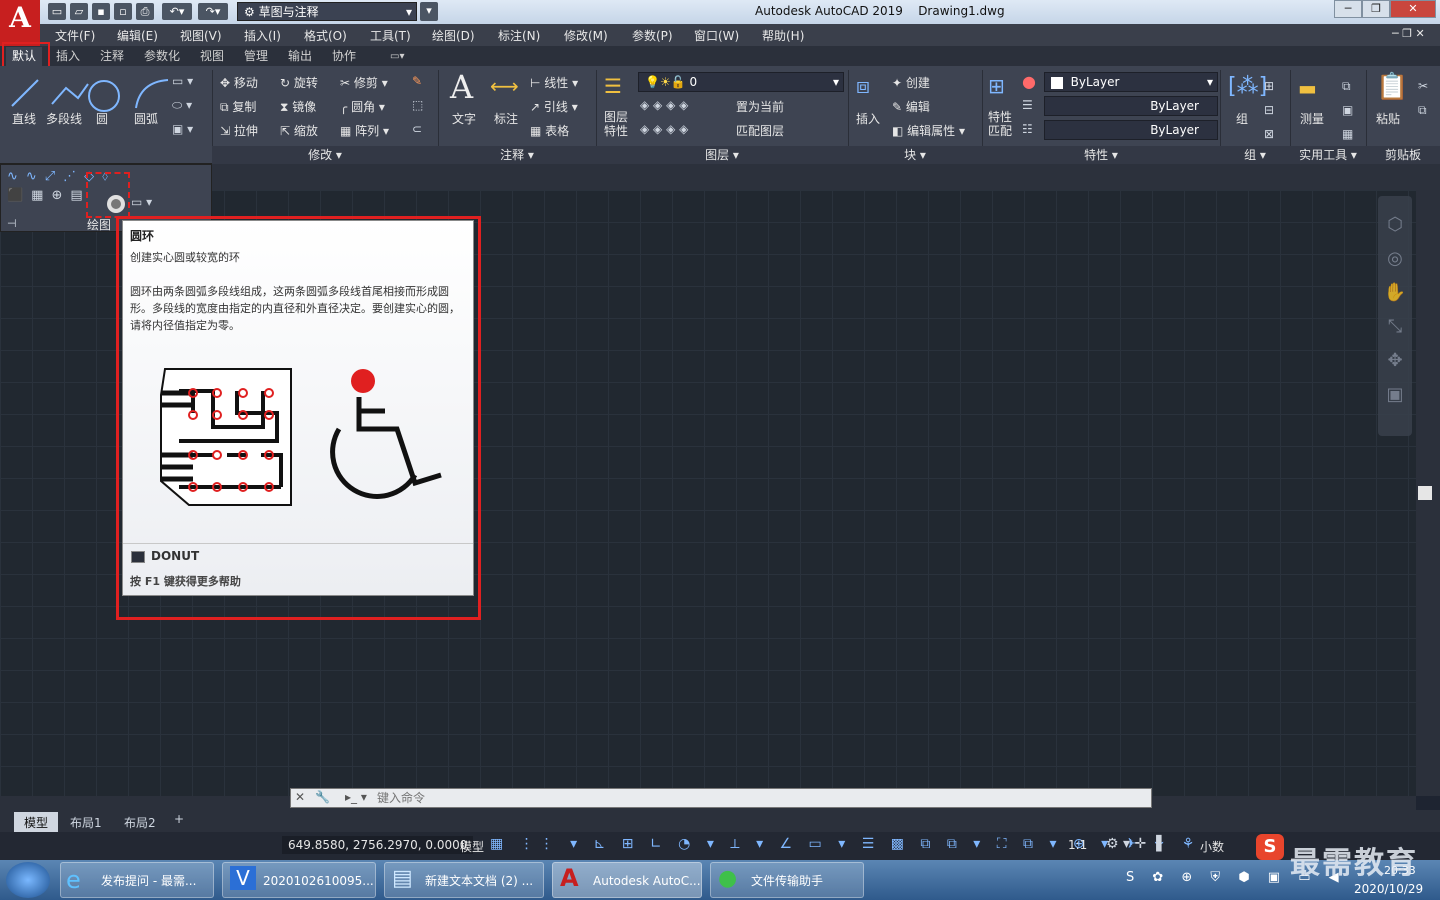  Describe the element at coordinates (472, 846) in the screenshot. I see `model-space-toggle: 模型` at that location.